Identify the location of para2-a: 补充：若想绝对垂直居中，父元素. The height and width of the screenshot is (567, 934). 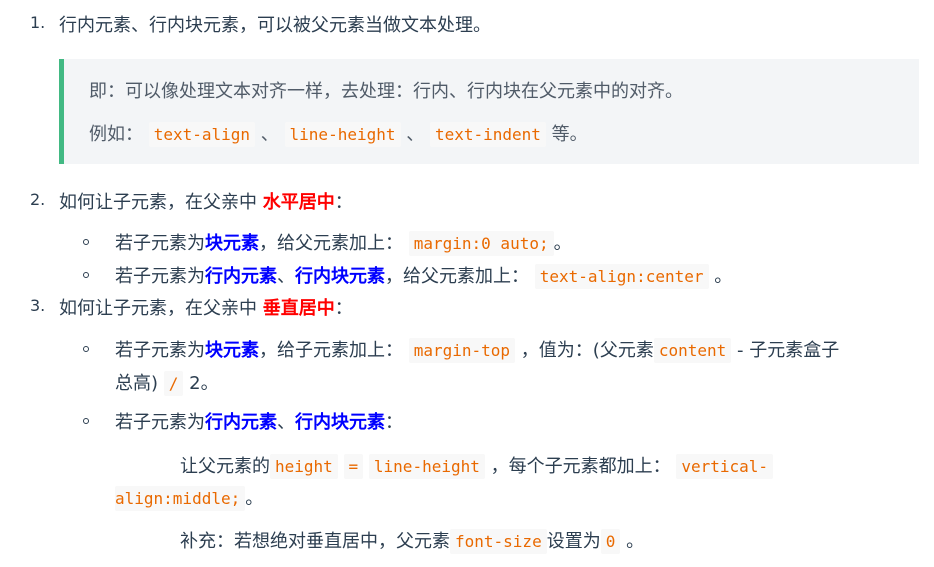
(315, 541).